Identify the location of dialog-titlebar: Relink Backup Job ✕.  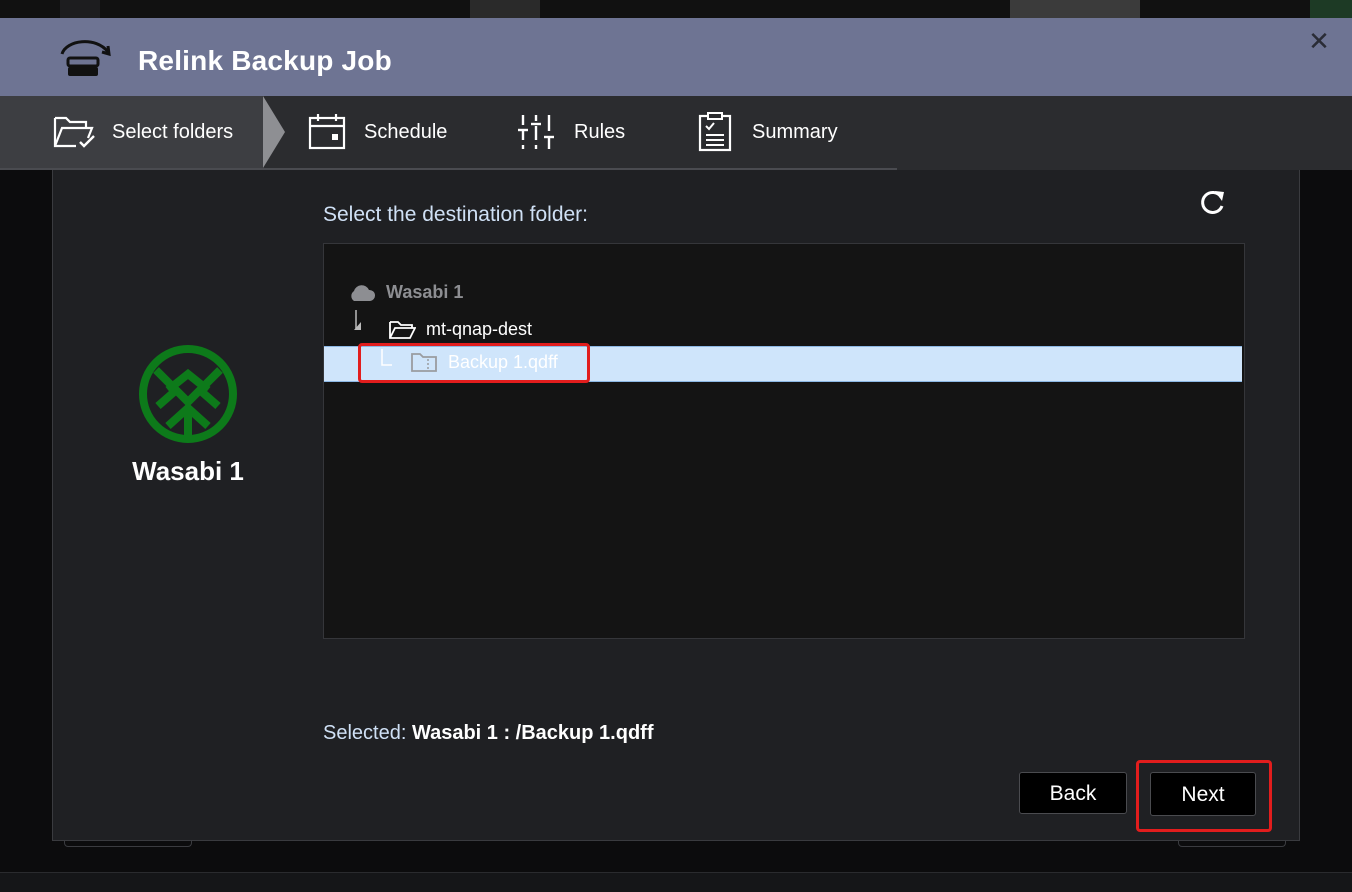
(676, 57).